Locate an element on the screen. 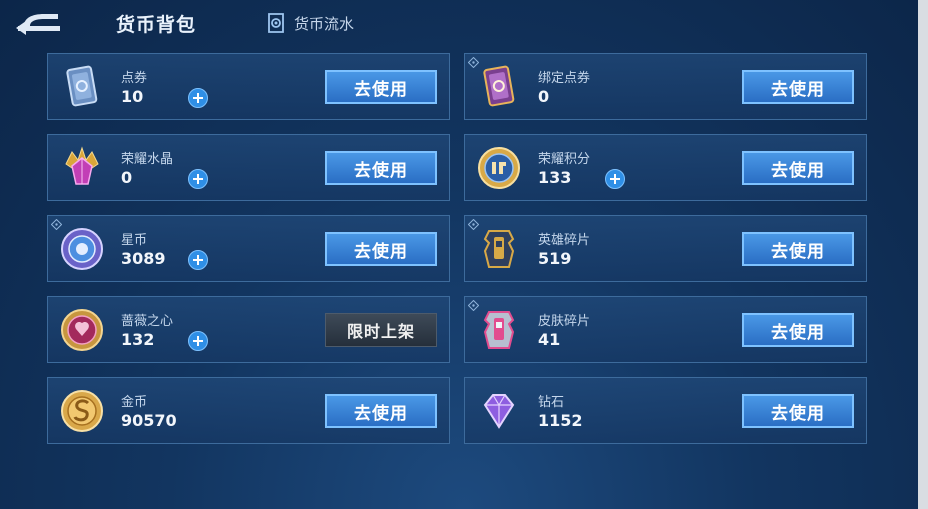  skin-fragment-icon is located at coordinates (499, 330).